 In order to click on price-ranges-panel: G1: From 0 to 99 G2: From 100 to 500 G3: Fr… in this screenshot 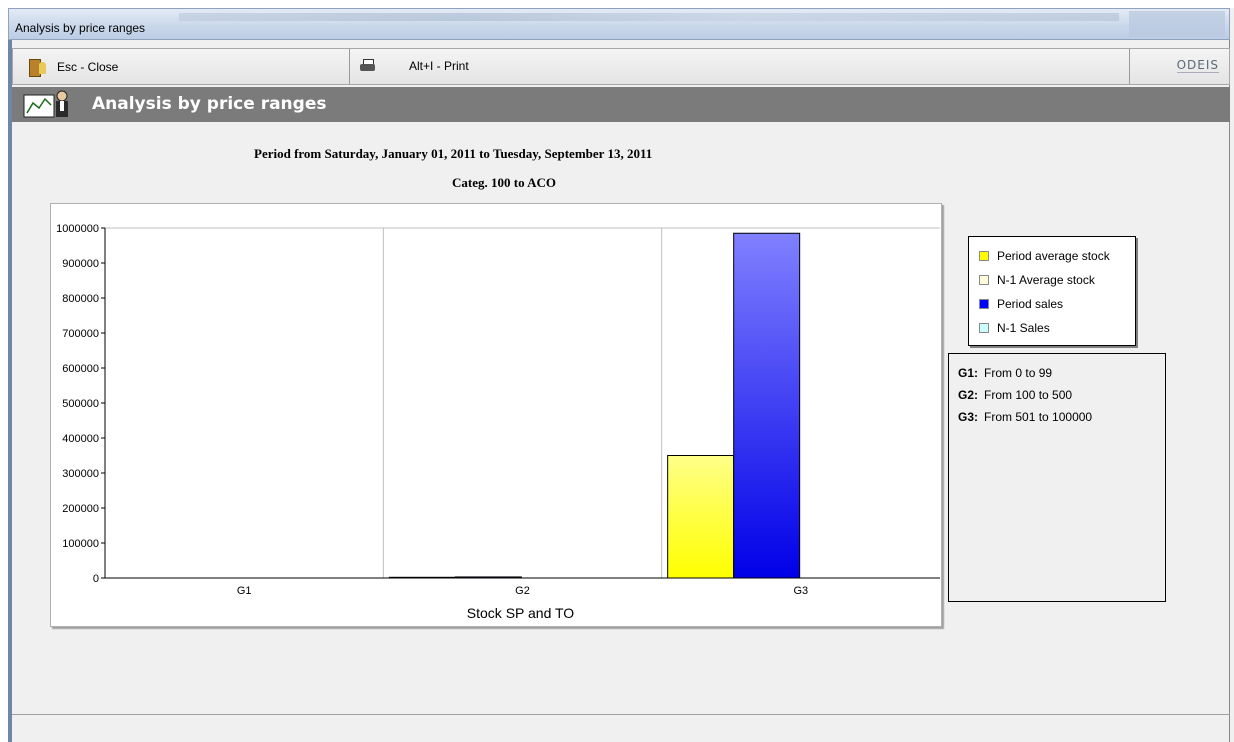, I will do `click(1057, 477)`.